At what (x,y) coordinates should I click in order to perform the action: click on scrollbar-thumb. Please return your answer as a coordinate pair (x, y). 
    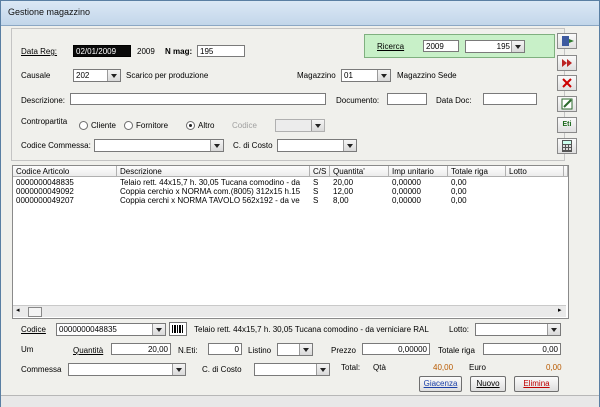
    Looking at the image, I should click on (35, 312).